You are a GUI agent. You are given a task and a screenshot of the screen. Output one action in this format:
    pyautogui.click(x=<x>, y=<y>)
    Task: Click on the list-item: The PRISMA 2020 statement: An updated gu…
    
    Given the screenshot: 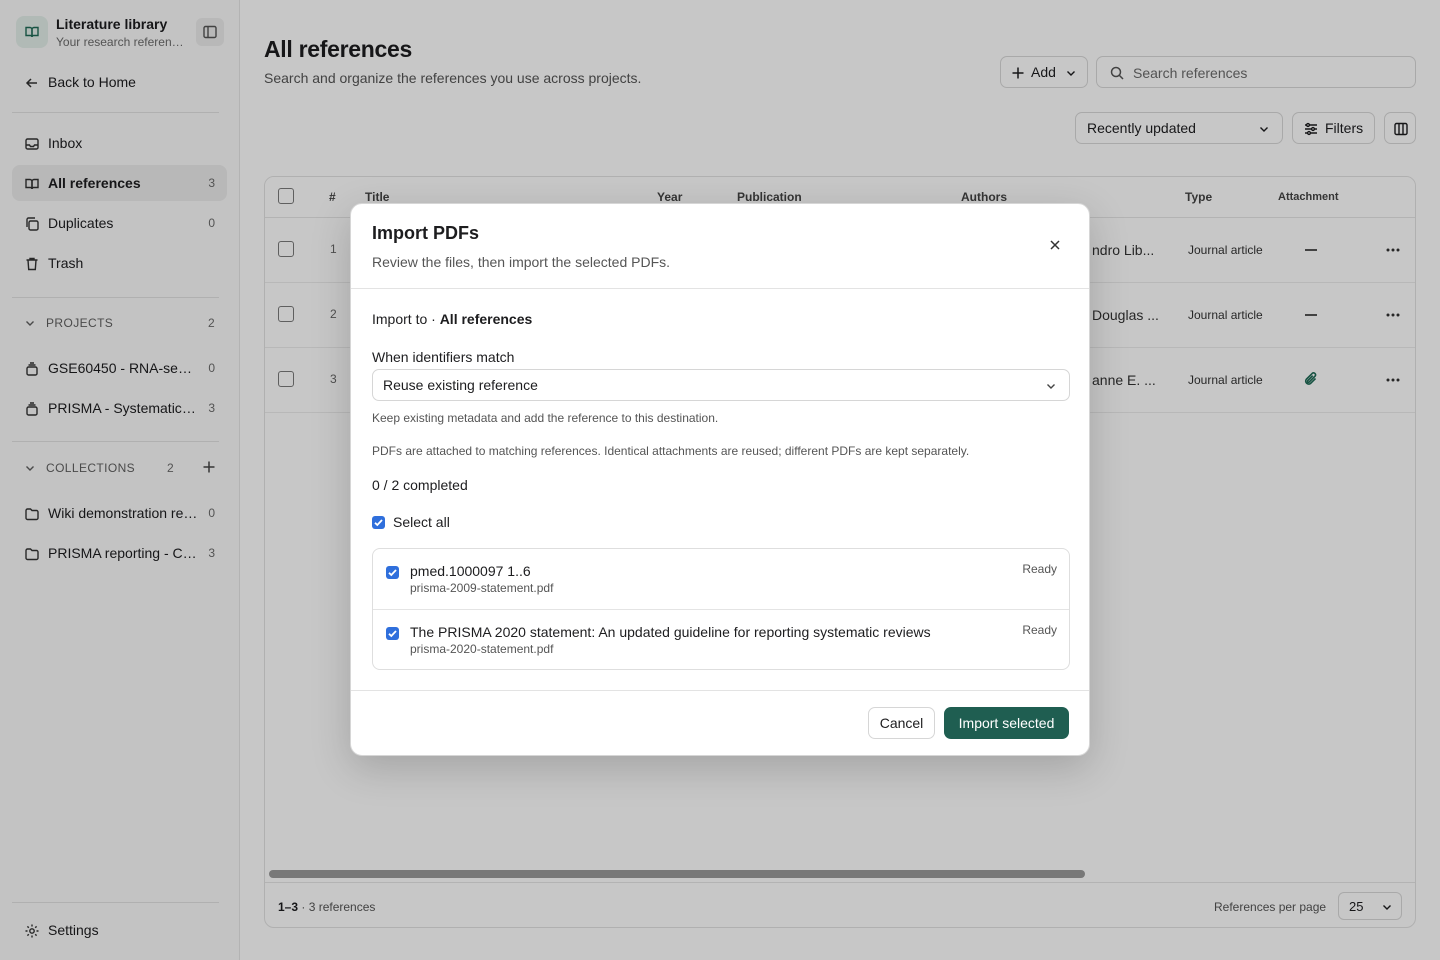 What is the action you would take?
    pyautogui.click(x=721, y=639)
    